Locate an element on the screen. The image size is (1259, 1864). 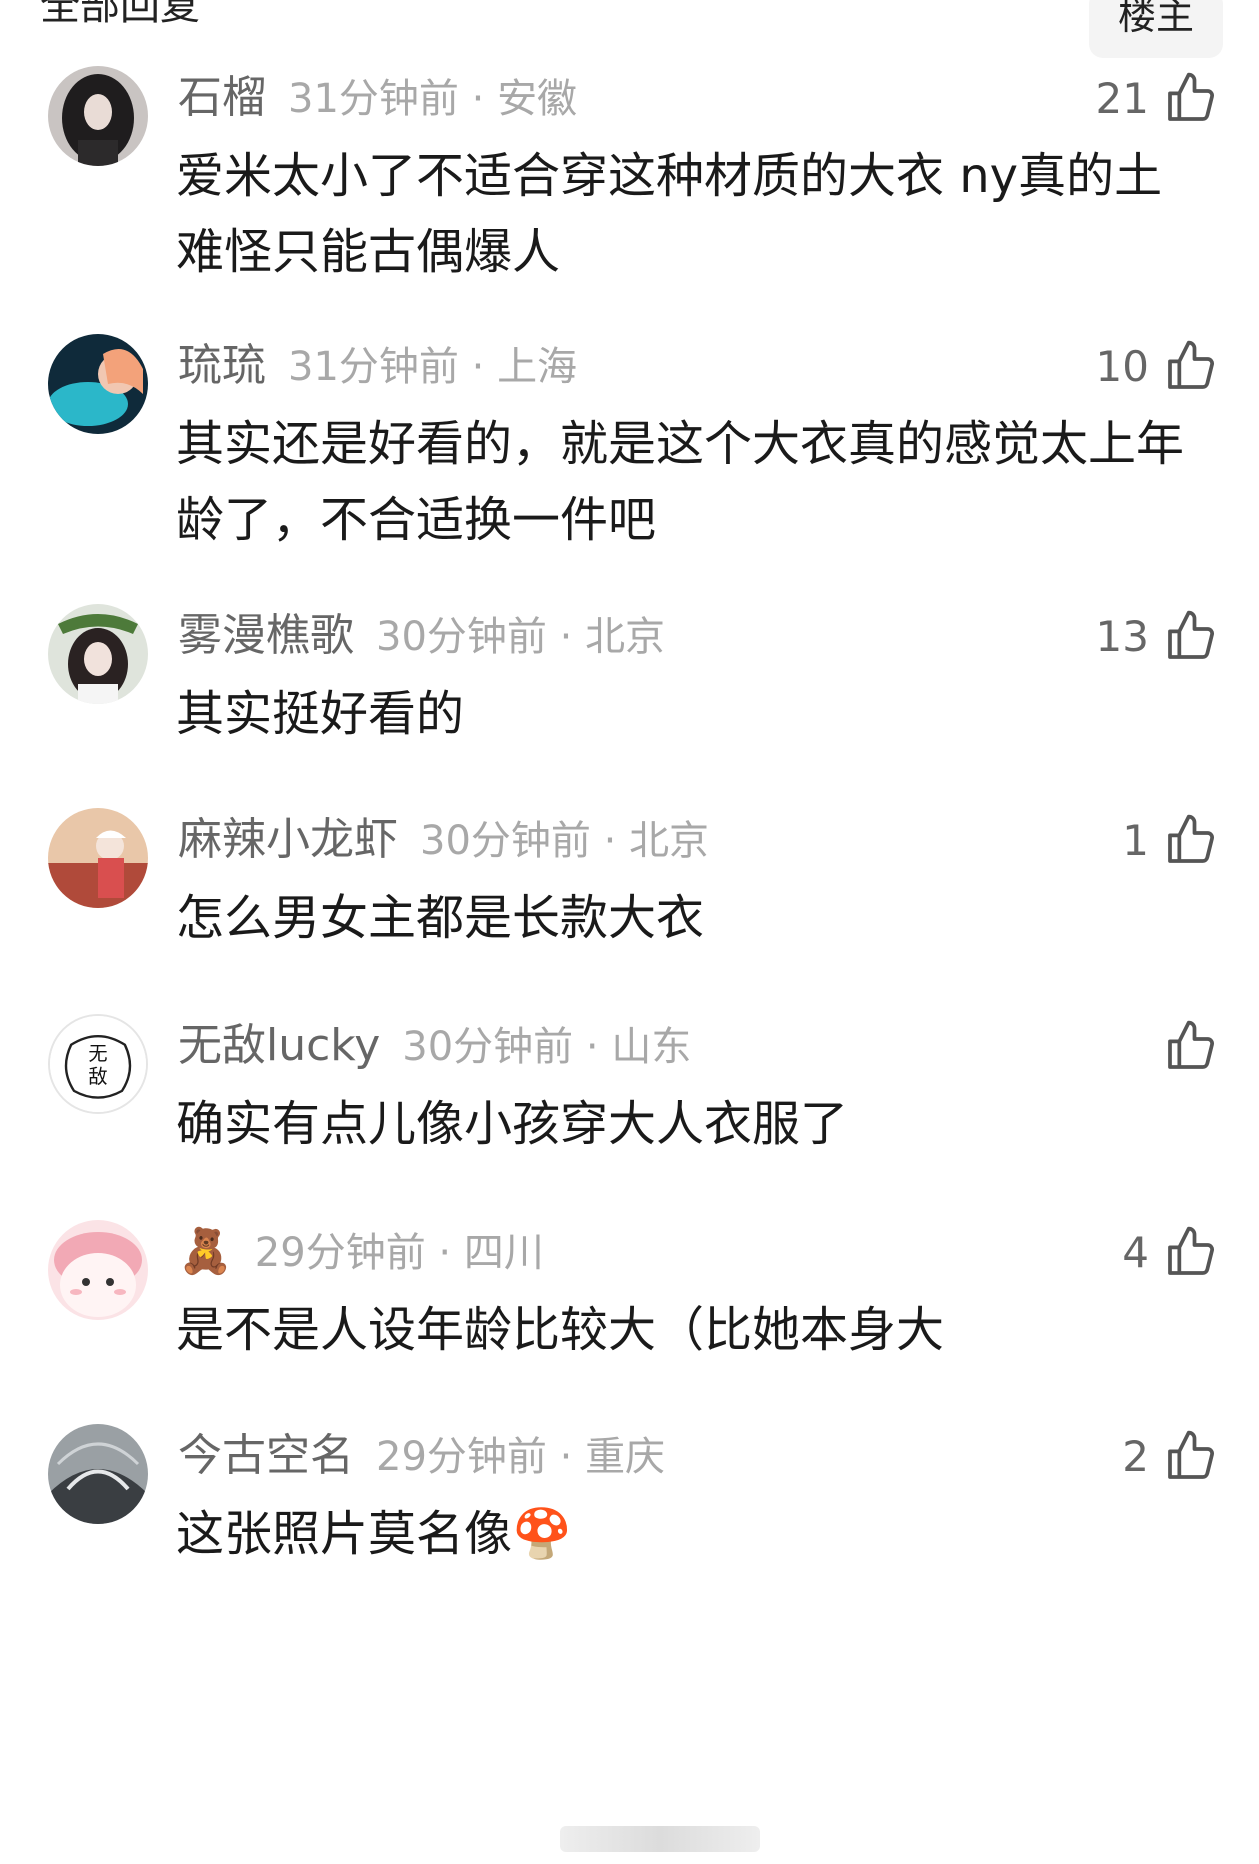
svg-text: 敌 is located at coordinates (97, 1076).